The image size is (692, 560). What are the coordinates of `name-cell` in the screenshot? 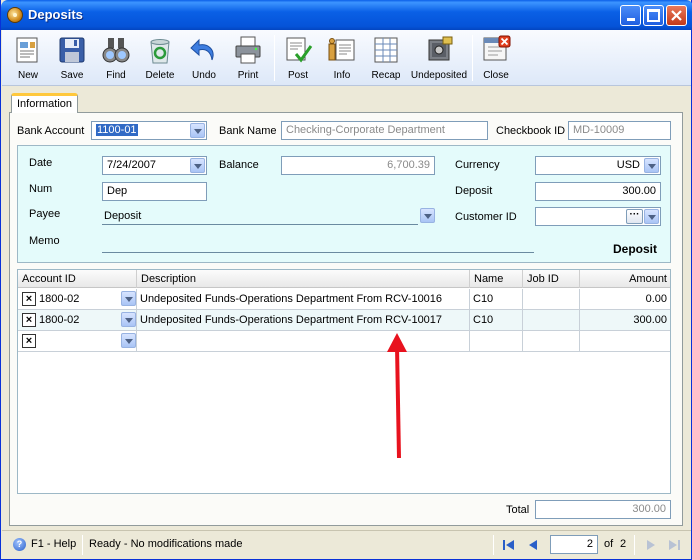 It's located at (496, 341).